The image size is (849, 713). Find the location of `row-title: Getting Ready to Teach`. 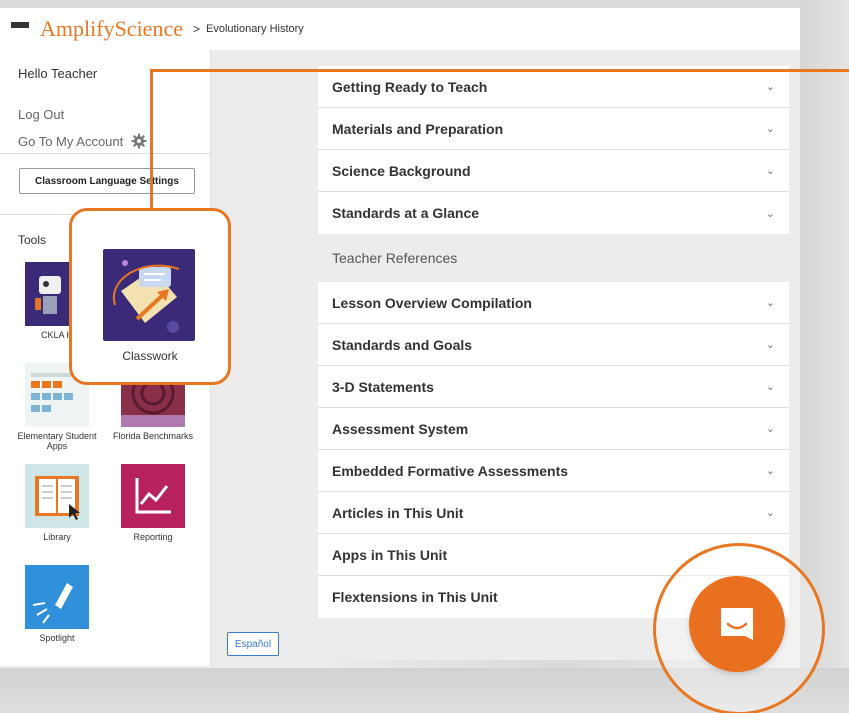

row-title: Getting Ready to Teach is located at coordinates (410, 86).